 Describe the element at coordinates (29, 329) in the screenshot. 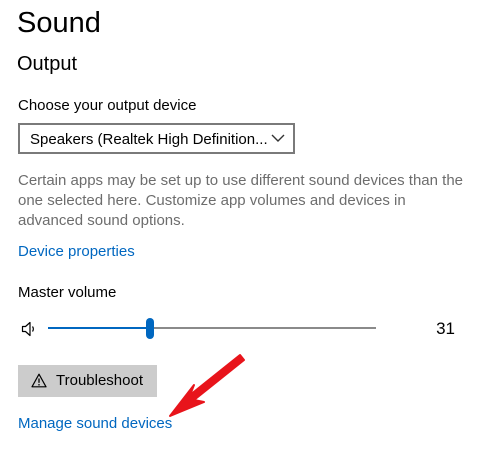

I see `speaker-icon` at that location.